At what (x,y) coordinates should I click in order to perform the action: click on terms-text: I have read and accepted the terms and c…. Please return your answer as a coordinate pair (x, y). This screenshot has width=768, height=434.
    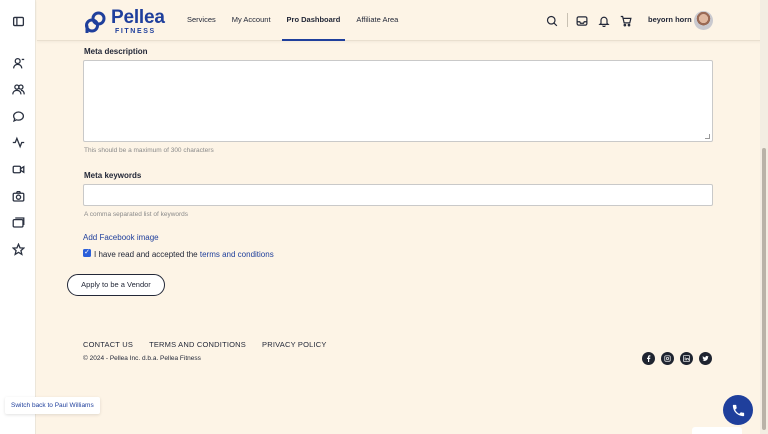
    Looking at the image, I should click on (184, 254).